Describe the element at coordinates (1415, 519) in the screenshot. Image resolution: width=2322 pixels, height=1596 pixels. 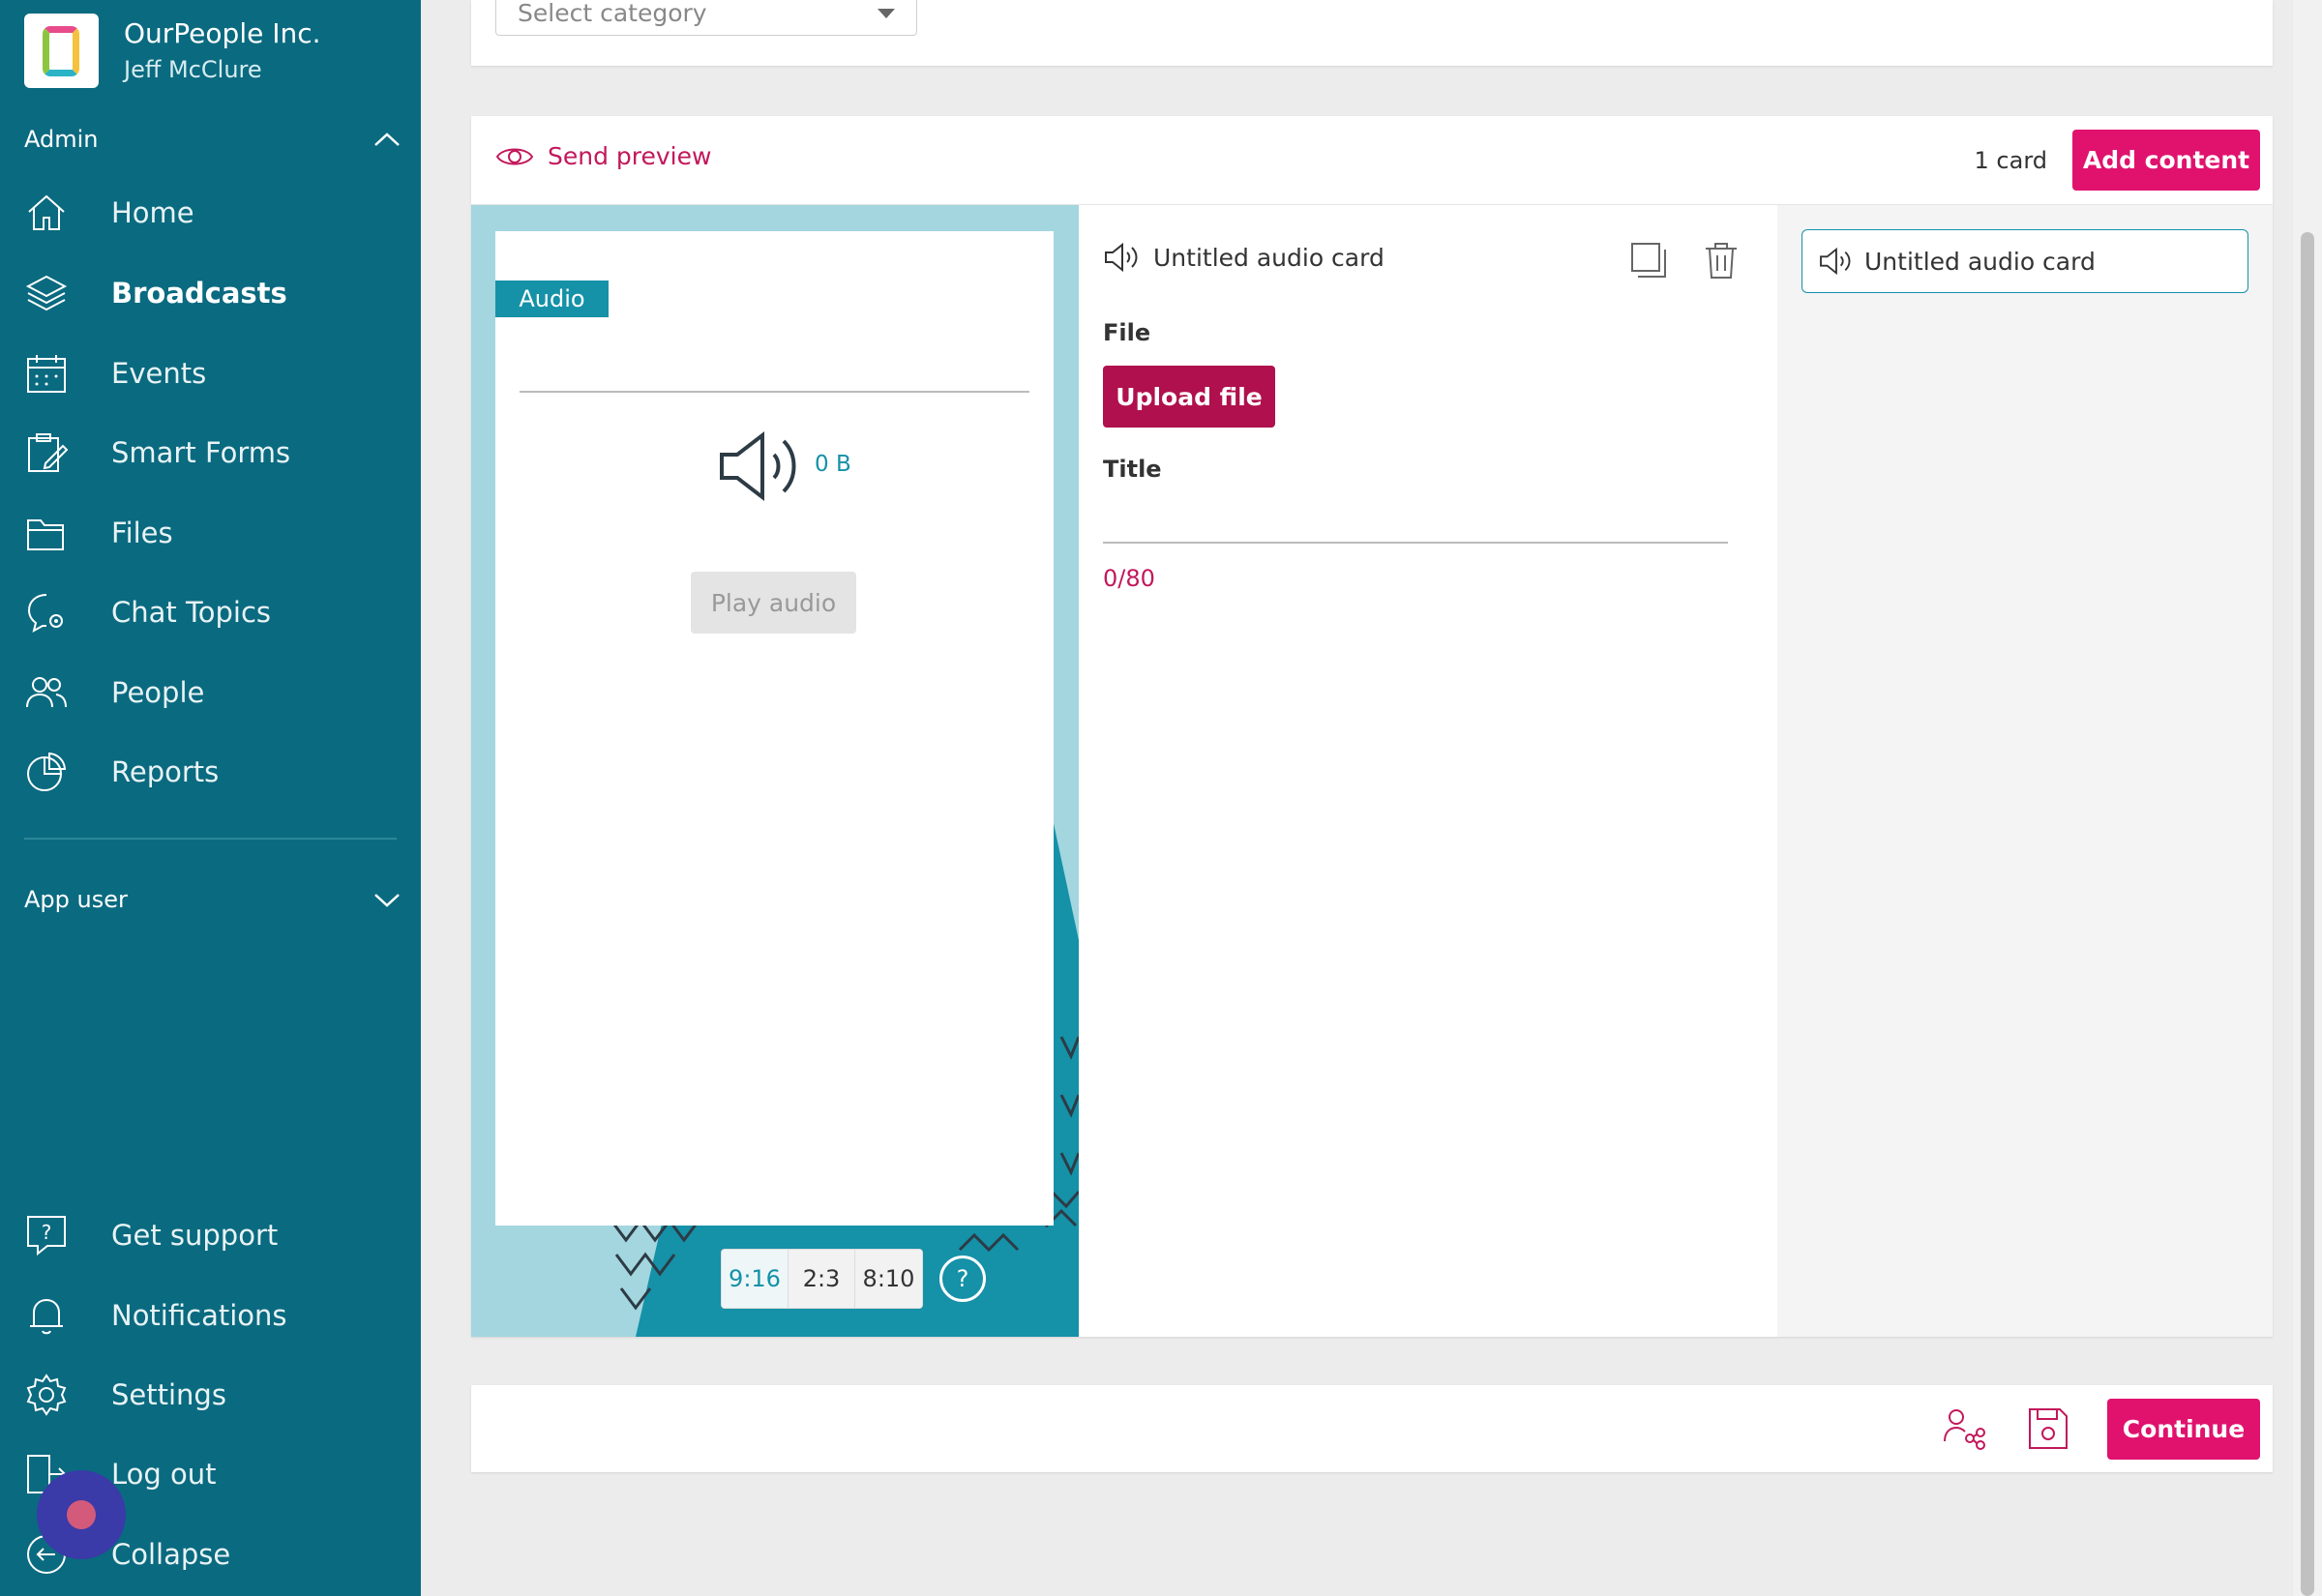
I see `title-input` at that location.